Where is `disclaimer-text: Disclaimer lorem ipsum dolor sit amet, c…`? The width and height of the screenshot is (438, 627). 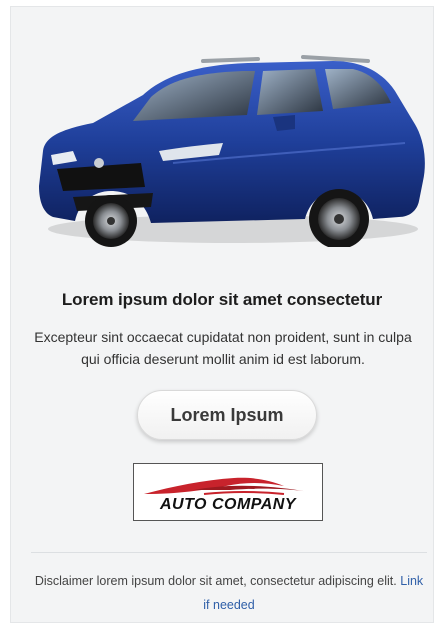 disclaimer-text: Disclaimer lorem ipsum dolor sit amet, c… is located at coordinates (215, 581).